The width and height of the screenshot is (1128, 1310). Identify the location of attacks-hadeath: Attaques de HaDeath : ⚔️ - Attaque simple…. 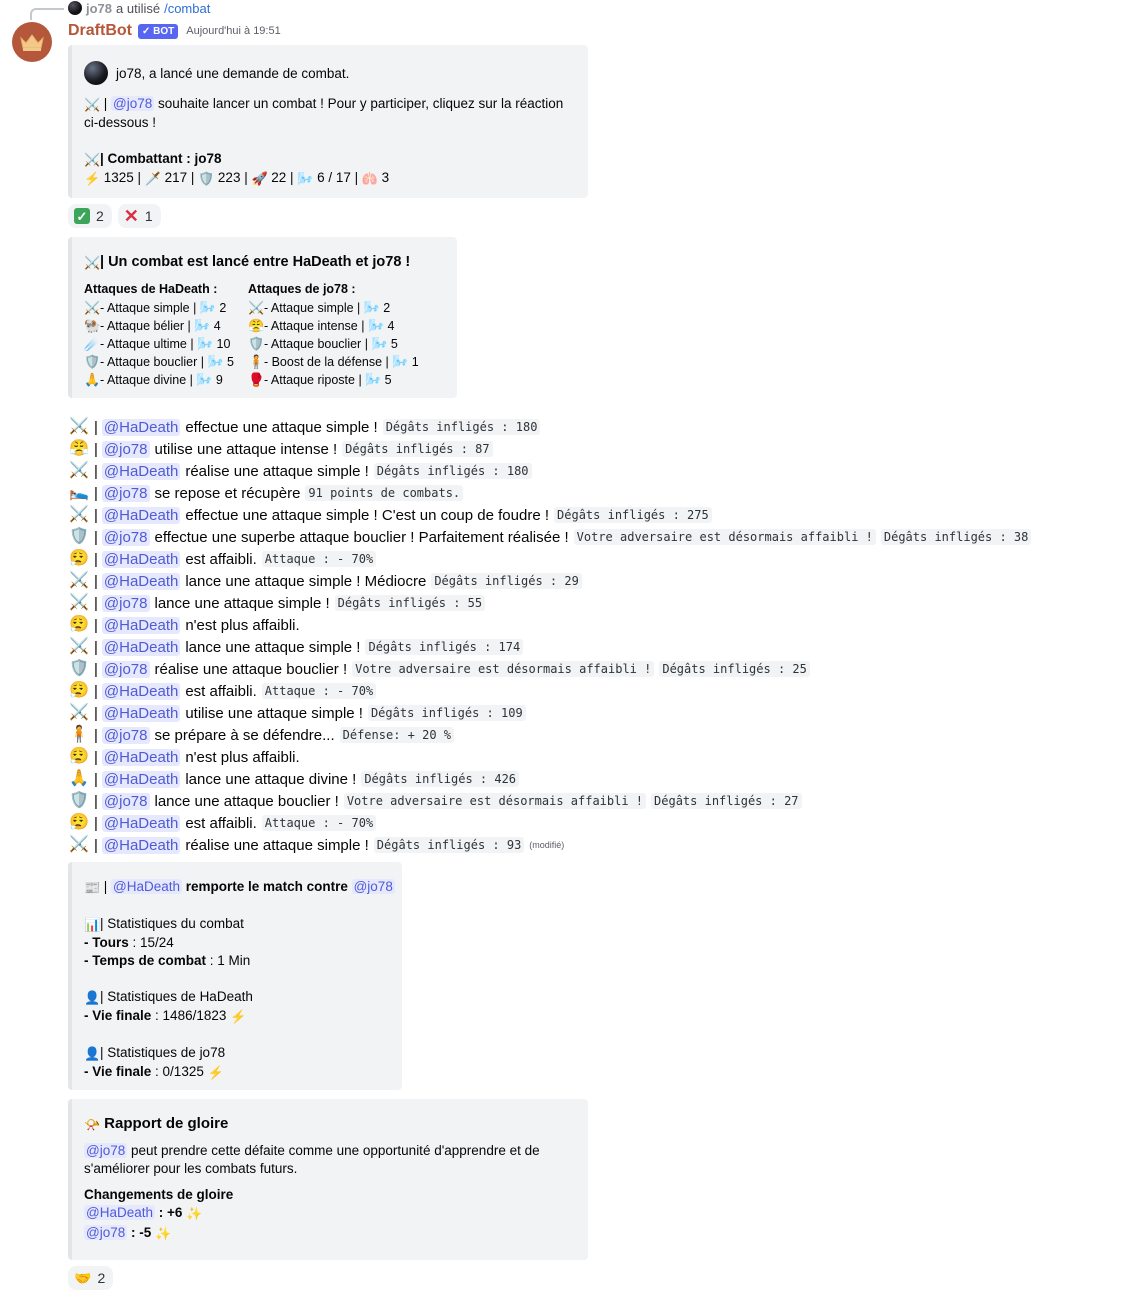
(159, 335).